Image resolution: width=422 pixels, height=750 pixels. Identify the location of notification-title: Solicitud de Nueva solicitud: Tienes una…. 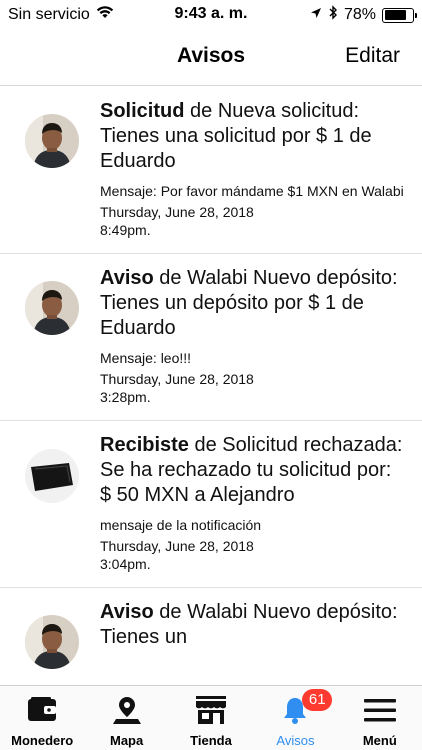
(252, 136).